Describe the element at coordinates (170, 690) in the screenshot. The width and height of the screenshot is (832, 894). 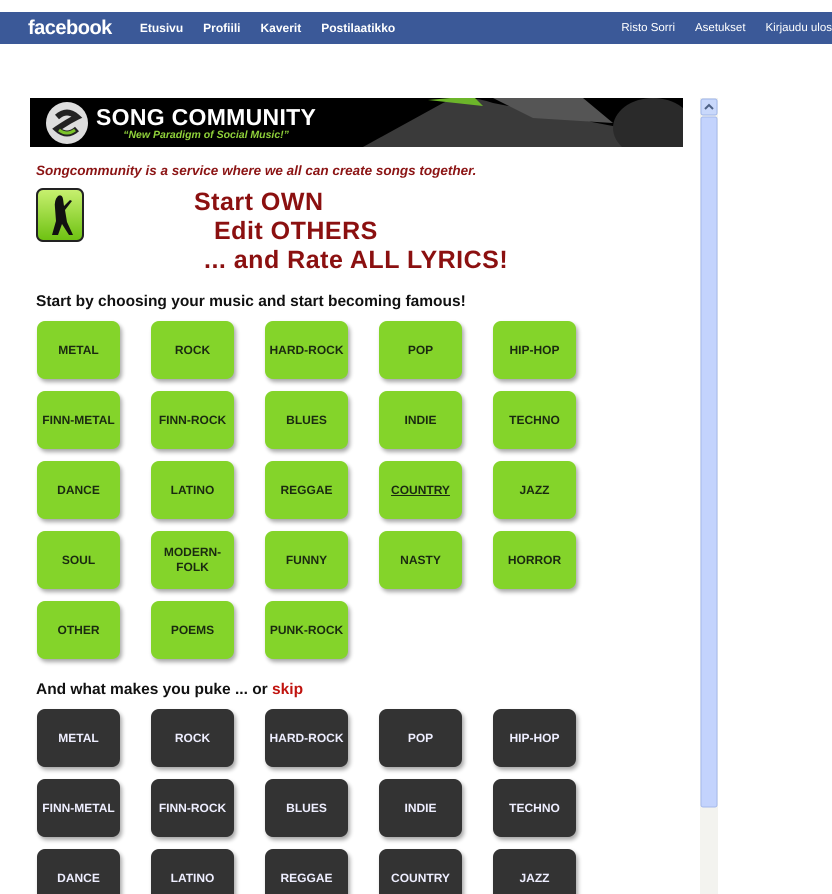
I see `section-heading: And what makes you puke ... or skip` at that location.